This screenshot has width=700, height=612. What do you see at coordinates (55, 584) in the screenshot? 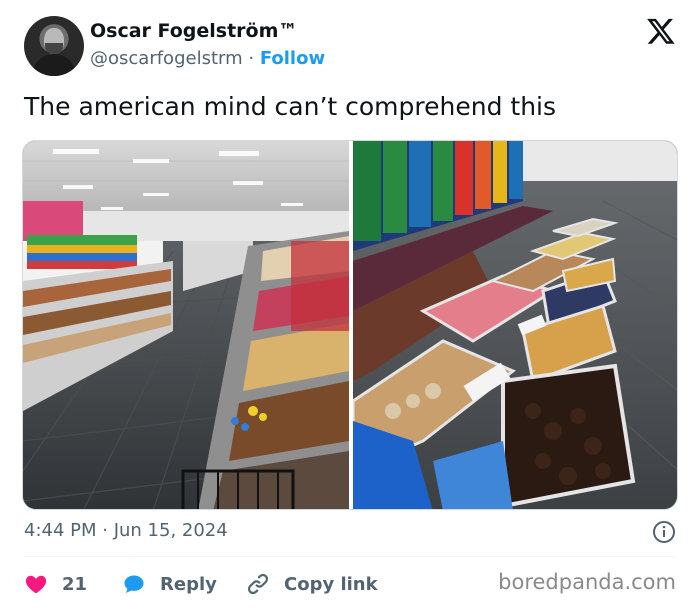
I see `like-button: 21` at bounding box center [55, 584].